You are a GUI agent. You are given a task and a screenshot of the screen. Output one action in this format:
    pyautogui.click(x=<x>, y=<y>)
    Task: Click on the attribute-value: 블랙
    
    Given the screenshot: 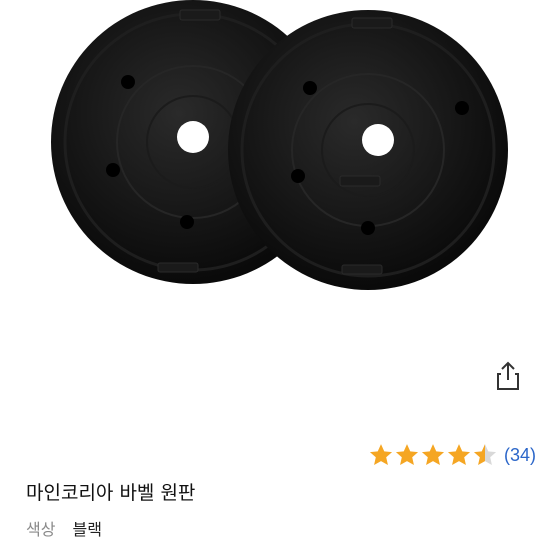 What is the action you would take?
    pyautogui.click(x=87, y=529)
    